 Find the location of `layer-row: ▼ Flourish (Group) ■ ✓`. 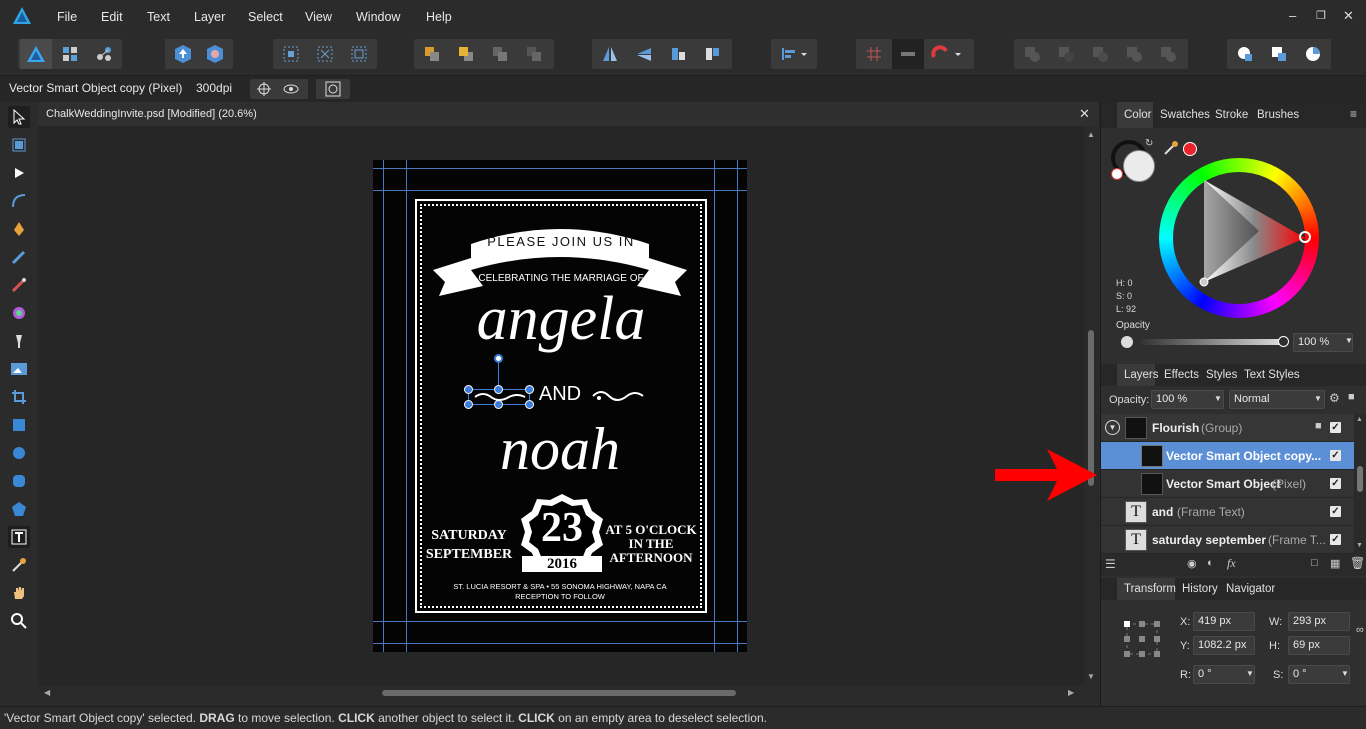

layer-row: ▼ Flourish (Group) ■ ✓ is located at coordinates (1233, 428).